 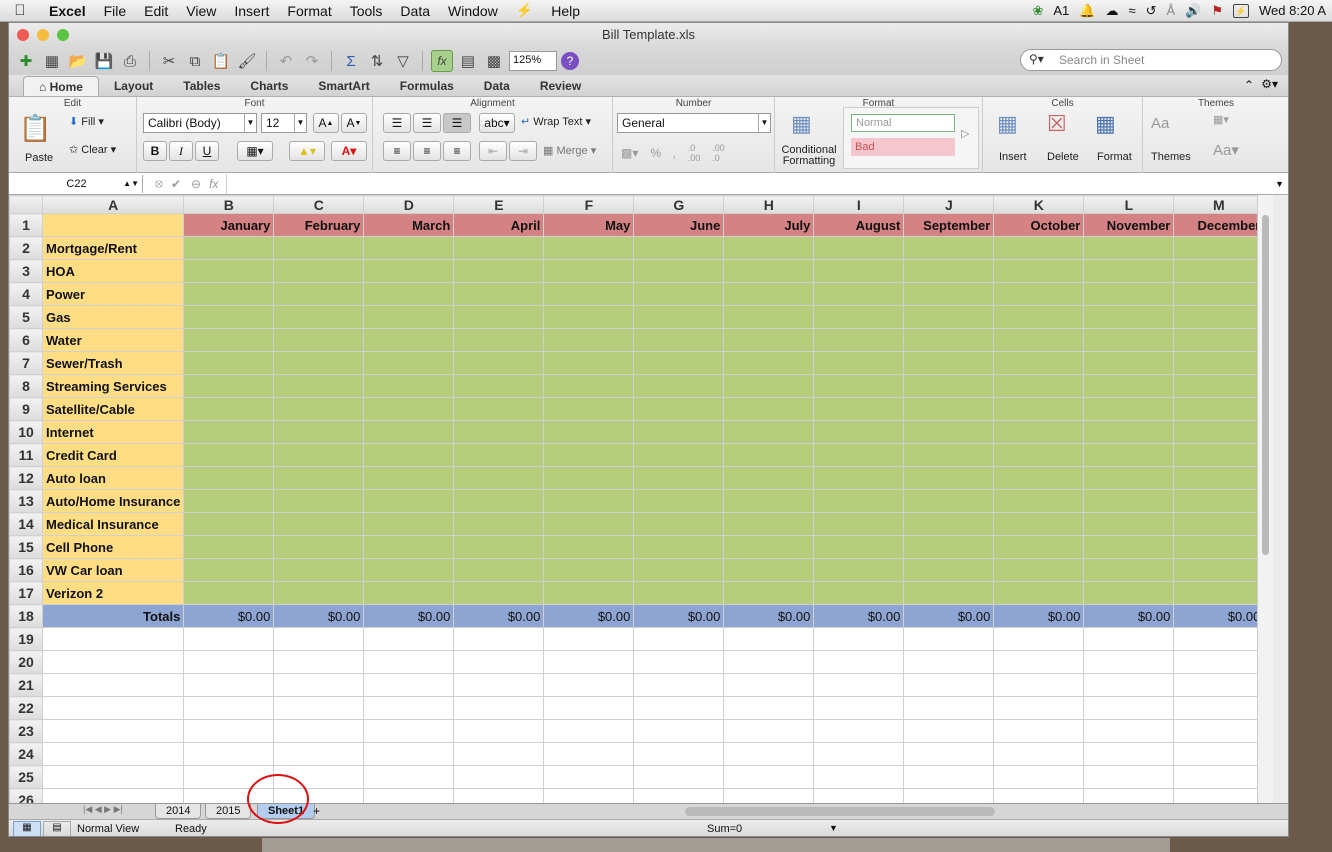 I want to click on menu-insert: Insert, so click(x=251, y=11).